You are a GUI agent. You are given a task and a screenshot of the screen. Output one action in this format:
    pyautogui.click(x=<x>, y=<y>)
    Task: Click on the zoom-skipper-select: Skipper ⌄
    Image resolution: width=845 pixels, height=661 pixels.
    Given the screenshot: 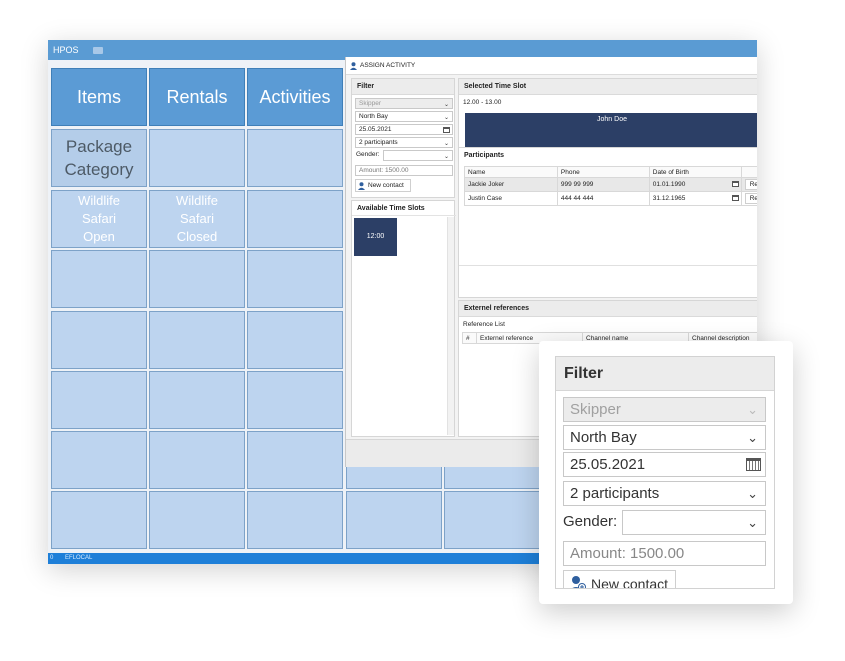 What is the action you would take?
    pyautogui.click(x=664, y=409)
    